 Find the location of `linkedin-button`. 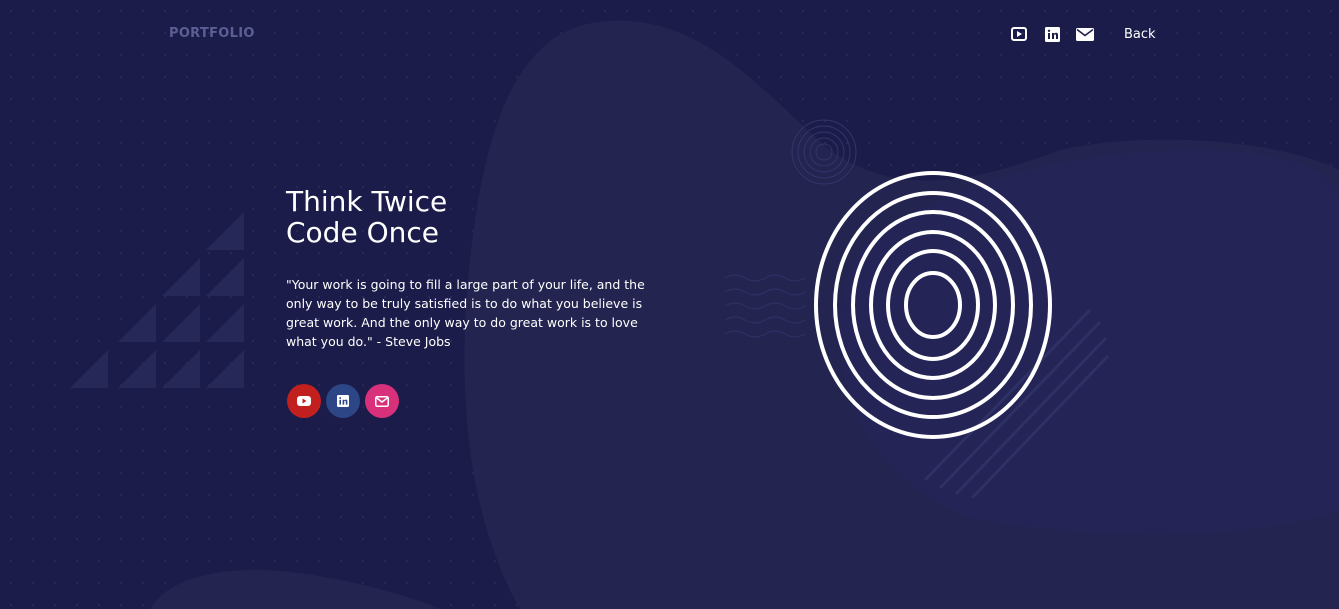

linkedin-button is located at coordinates (343, 401).